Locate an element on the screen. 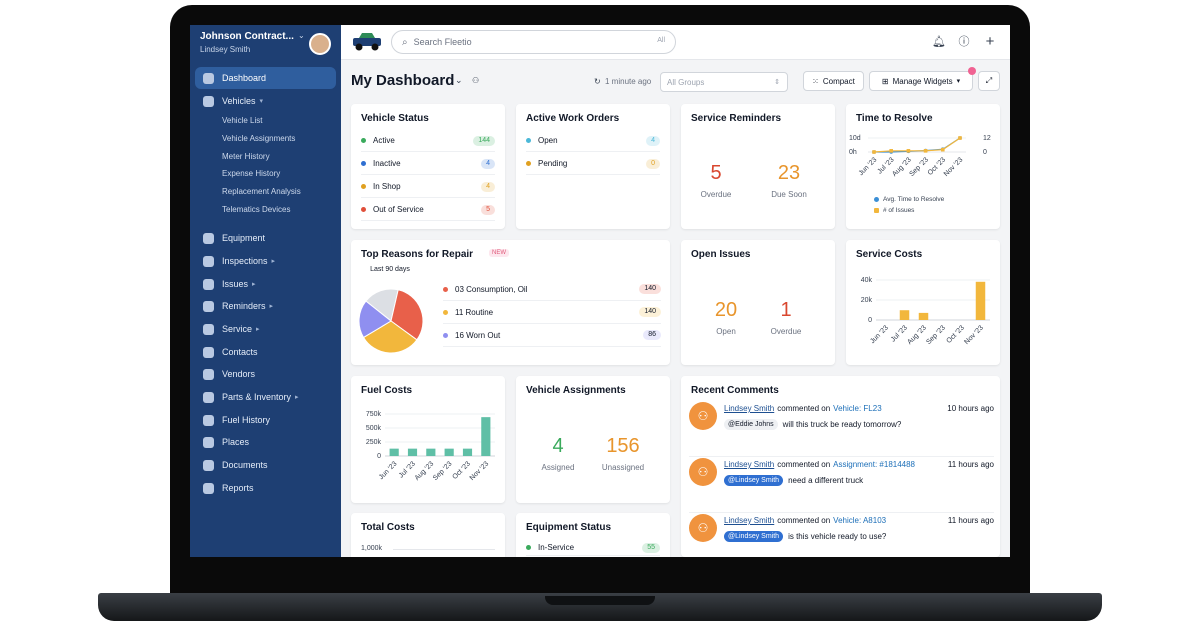  legend-swatch is located at coordinates (876, 199).